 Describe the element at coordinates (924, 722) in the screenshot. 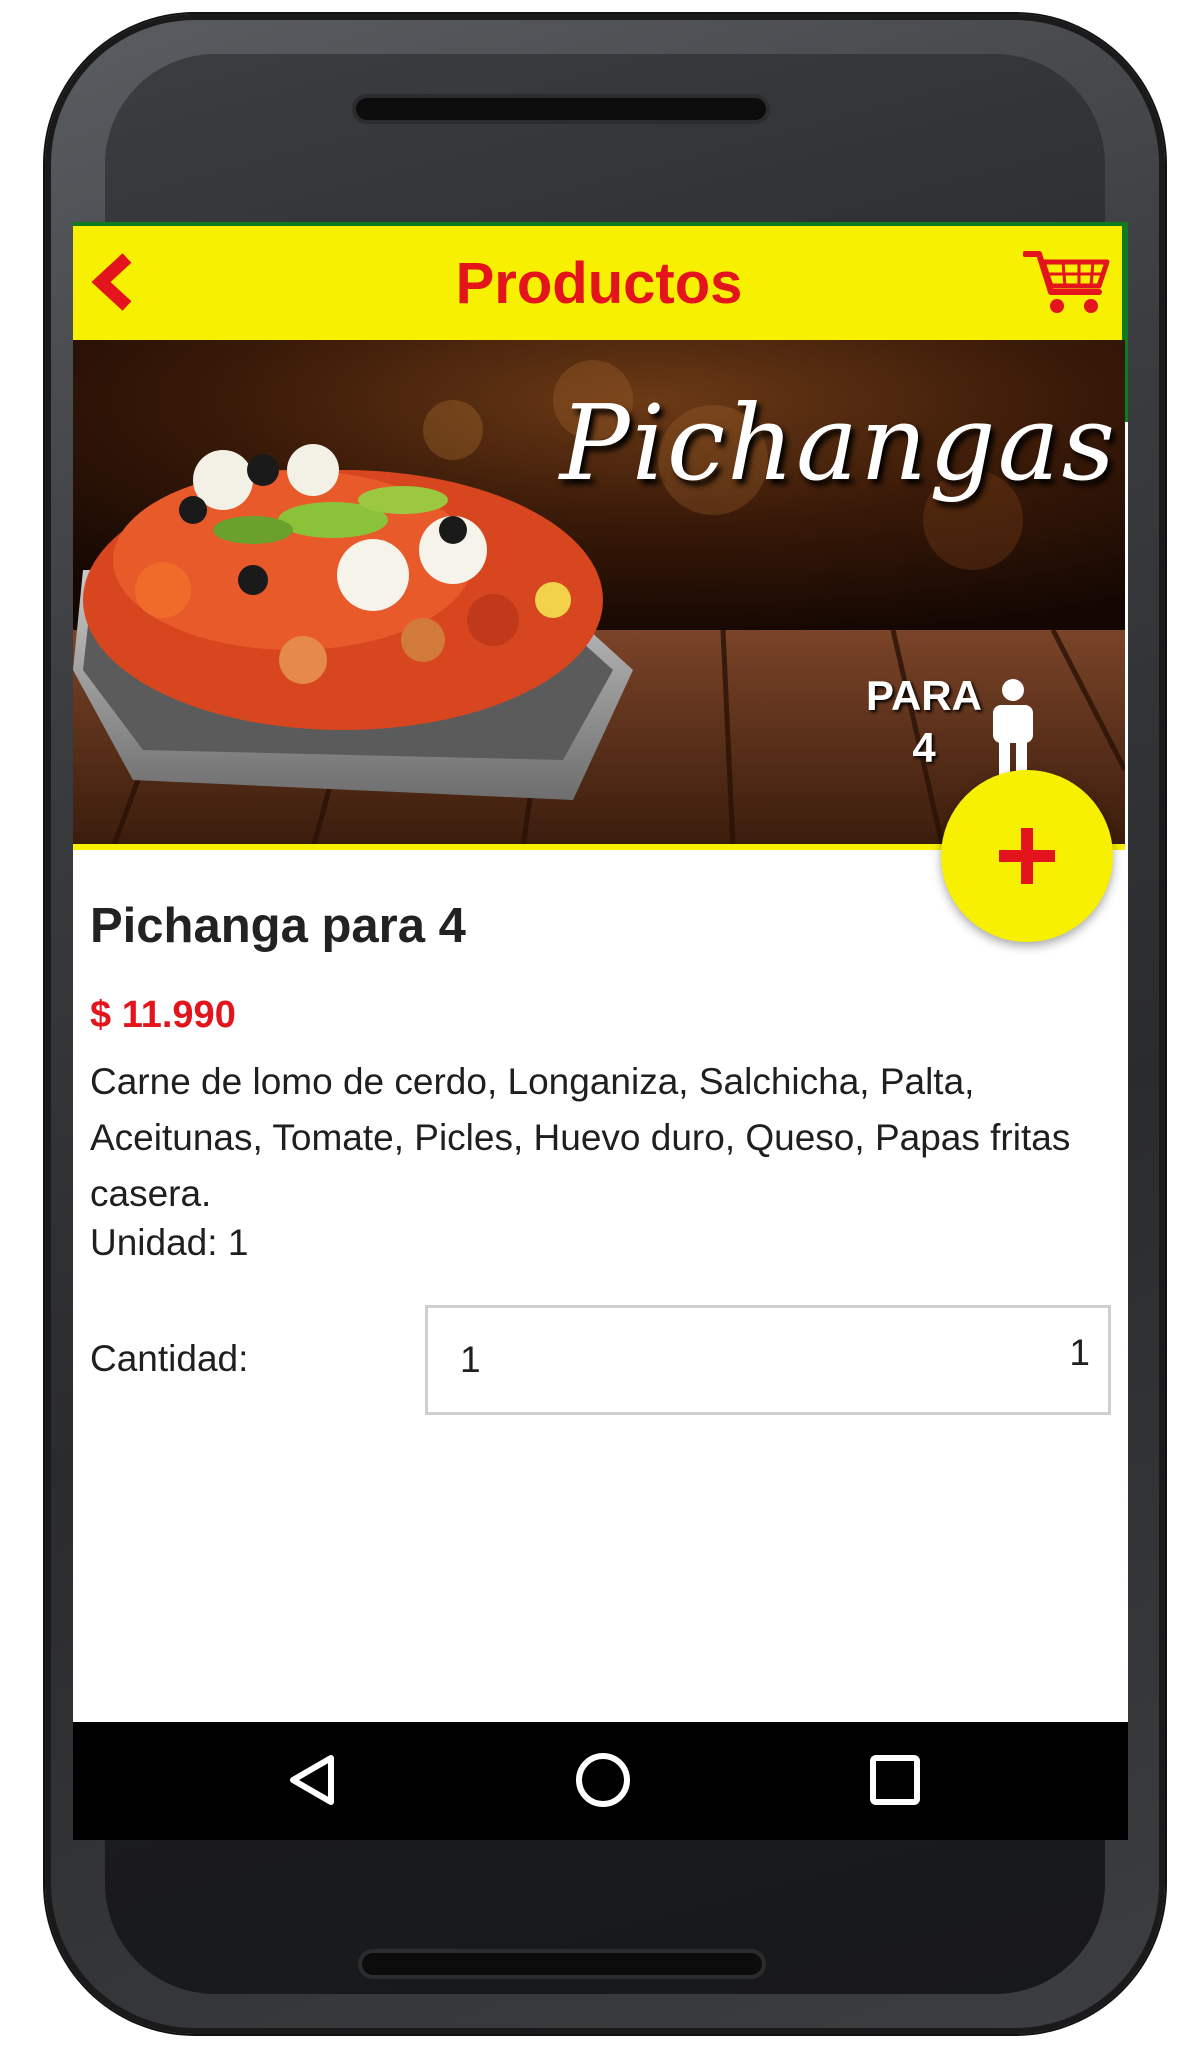

I see `banner-serves-badge: PARA 4` at that location.